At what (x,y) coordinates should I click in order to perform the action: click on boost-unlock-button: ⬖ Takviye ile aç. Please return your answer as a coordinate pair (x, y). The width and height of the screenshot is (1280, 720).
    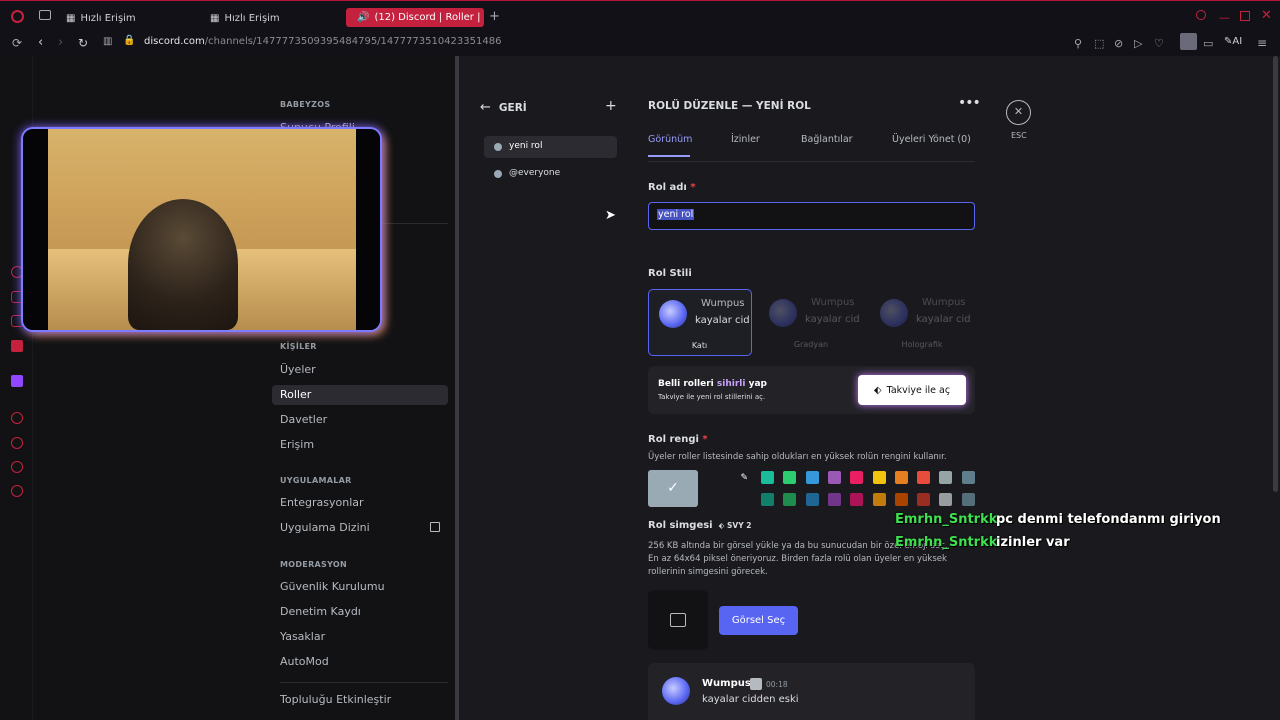
    Looking at the image, I should click on (912, 390).